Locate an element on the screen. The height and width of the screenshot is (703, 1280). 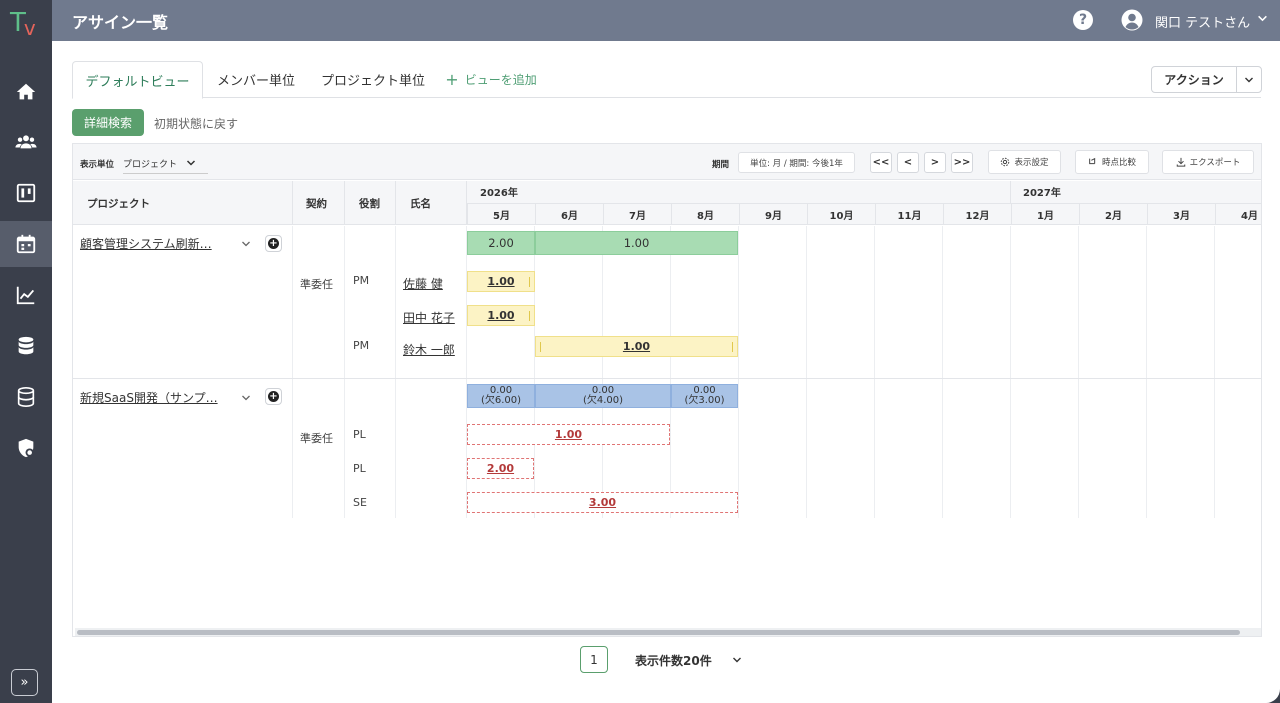
summary-bar: 0.00 (欠4.00) is located at coordinates (603, 396).